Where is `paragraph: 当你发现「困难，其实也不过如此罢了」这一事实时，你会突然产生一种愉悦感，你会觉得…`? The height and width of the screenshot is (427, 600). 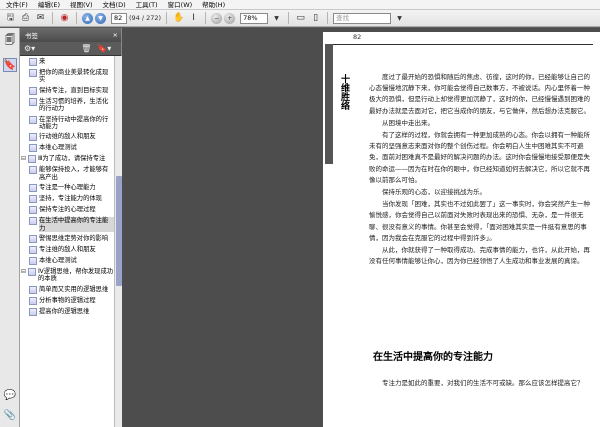 paragraph: 当你发现「困难，其实也不过如此罢了」这一事实时，你会突然产生一种愉悦感，你会觉得… is located at coordinates (479, 221).